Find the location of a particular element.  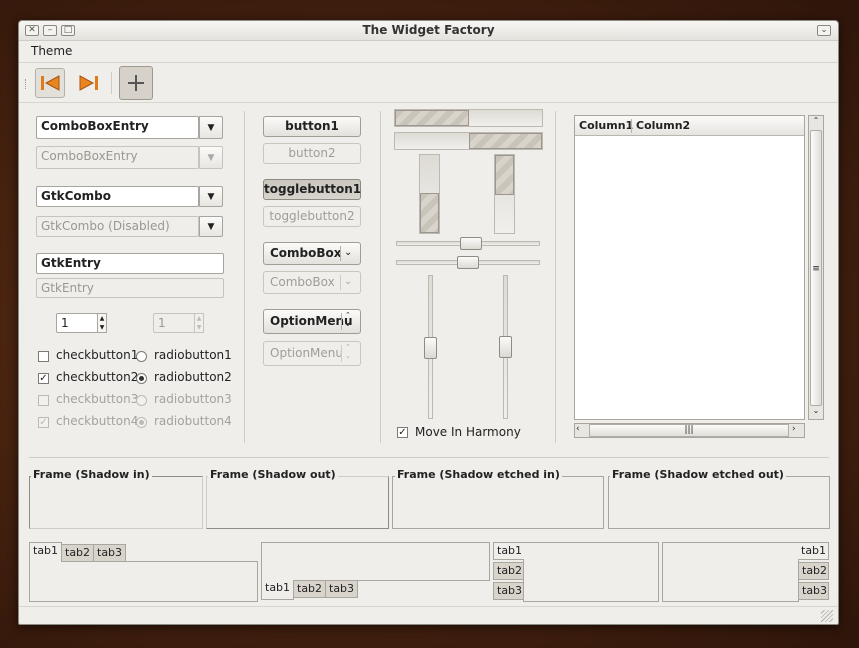

gtkcombo-disabled: GtkCombo (Disabled) is located at coordinates (117, 226).